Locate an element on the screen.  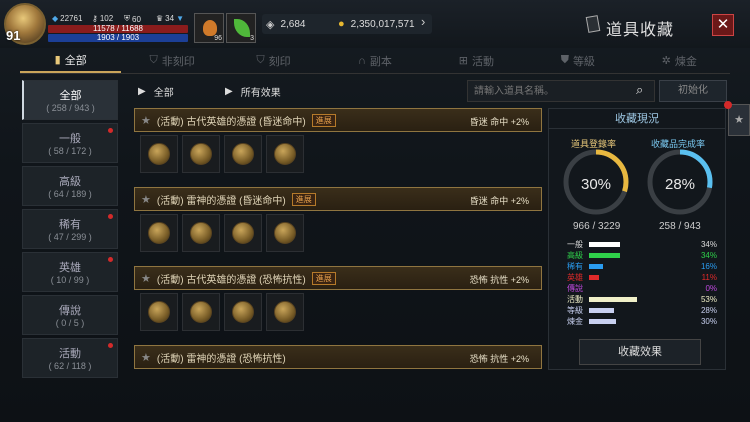
tab-engraved: ⛉ 刻印 is located at coordinates (273, 60).